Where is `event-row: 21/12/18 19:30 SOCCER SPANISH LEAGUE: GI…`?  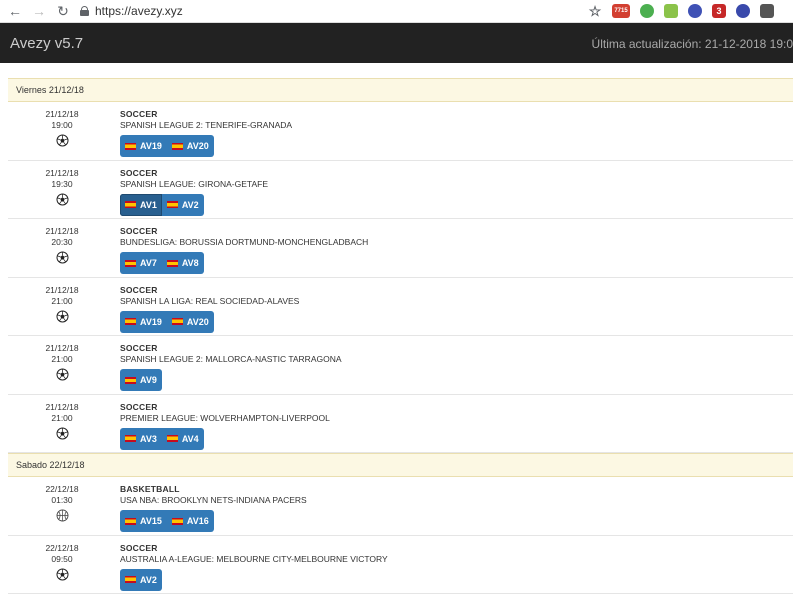
event-row: 21/12/18 19:30 SOCCER SPANISH LEAGUE: GI… is located at coordinates (400, 190).